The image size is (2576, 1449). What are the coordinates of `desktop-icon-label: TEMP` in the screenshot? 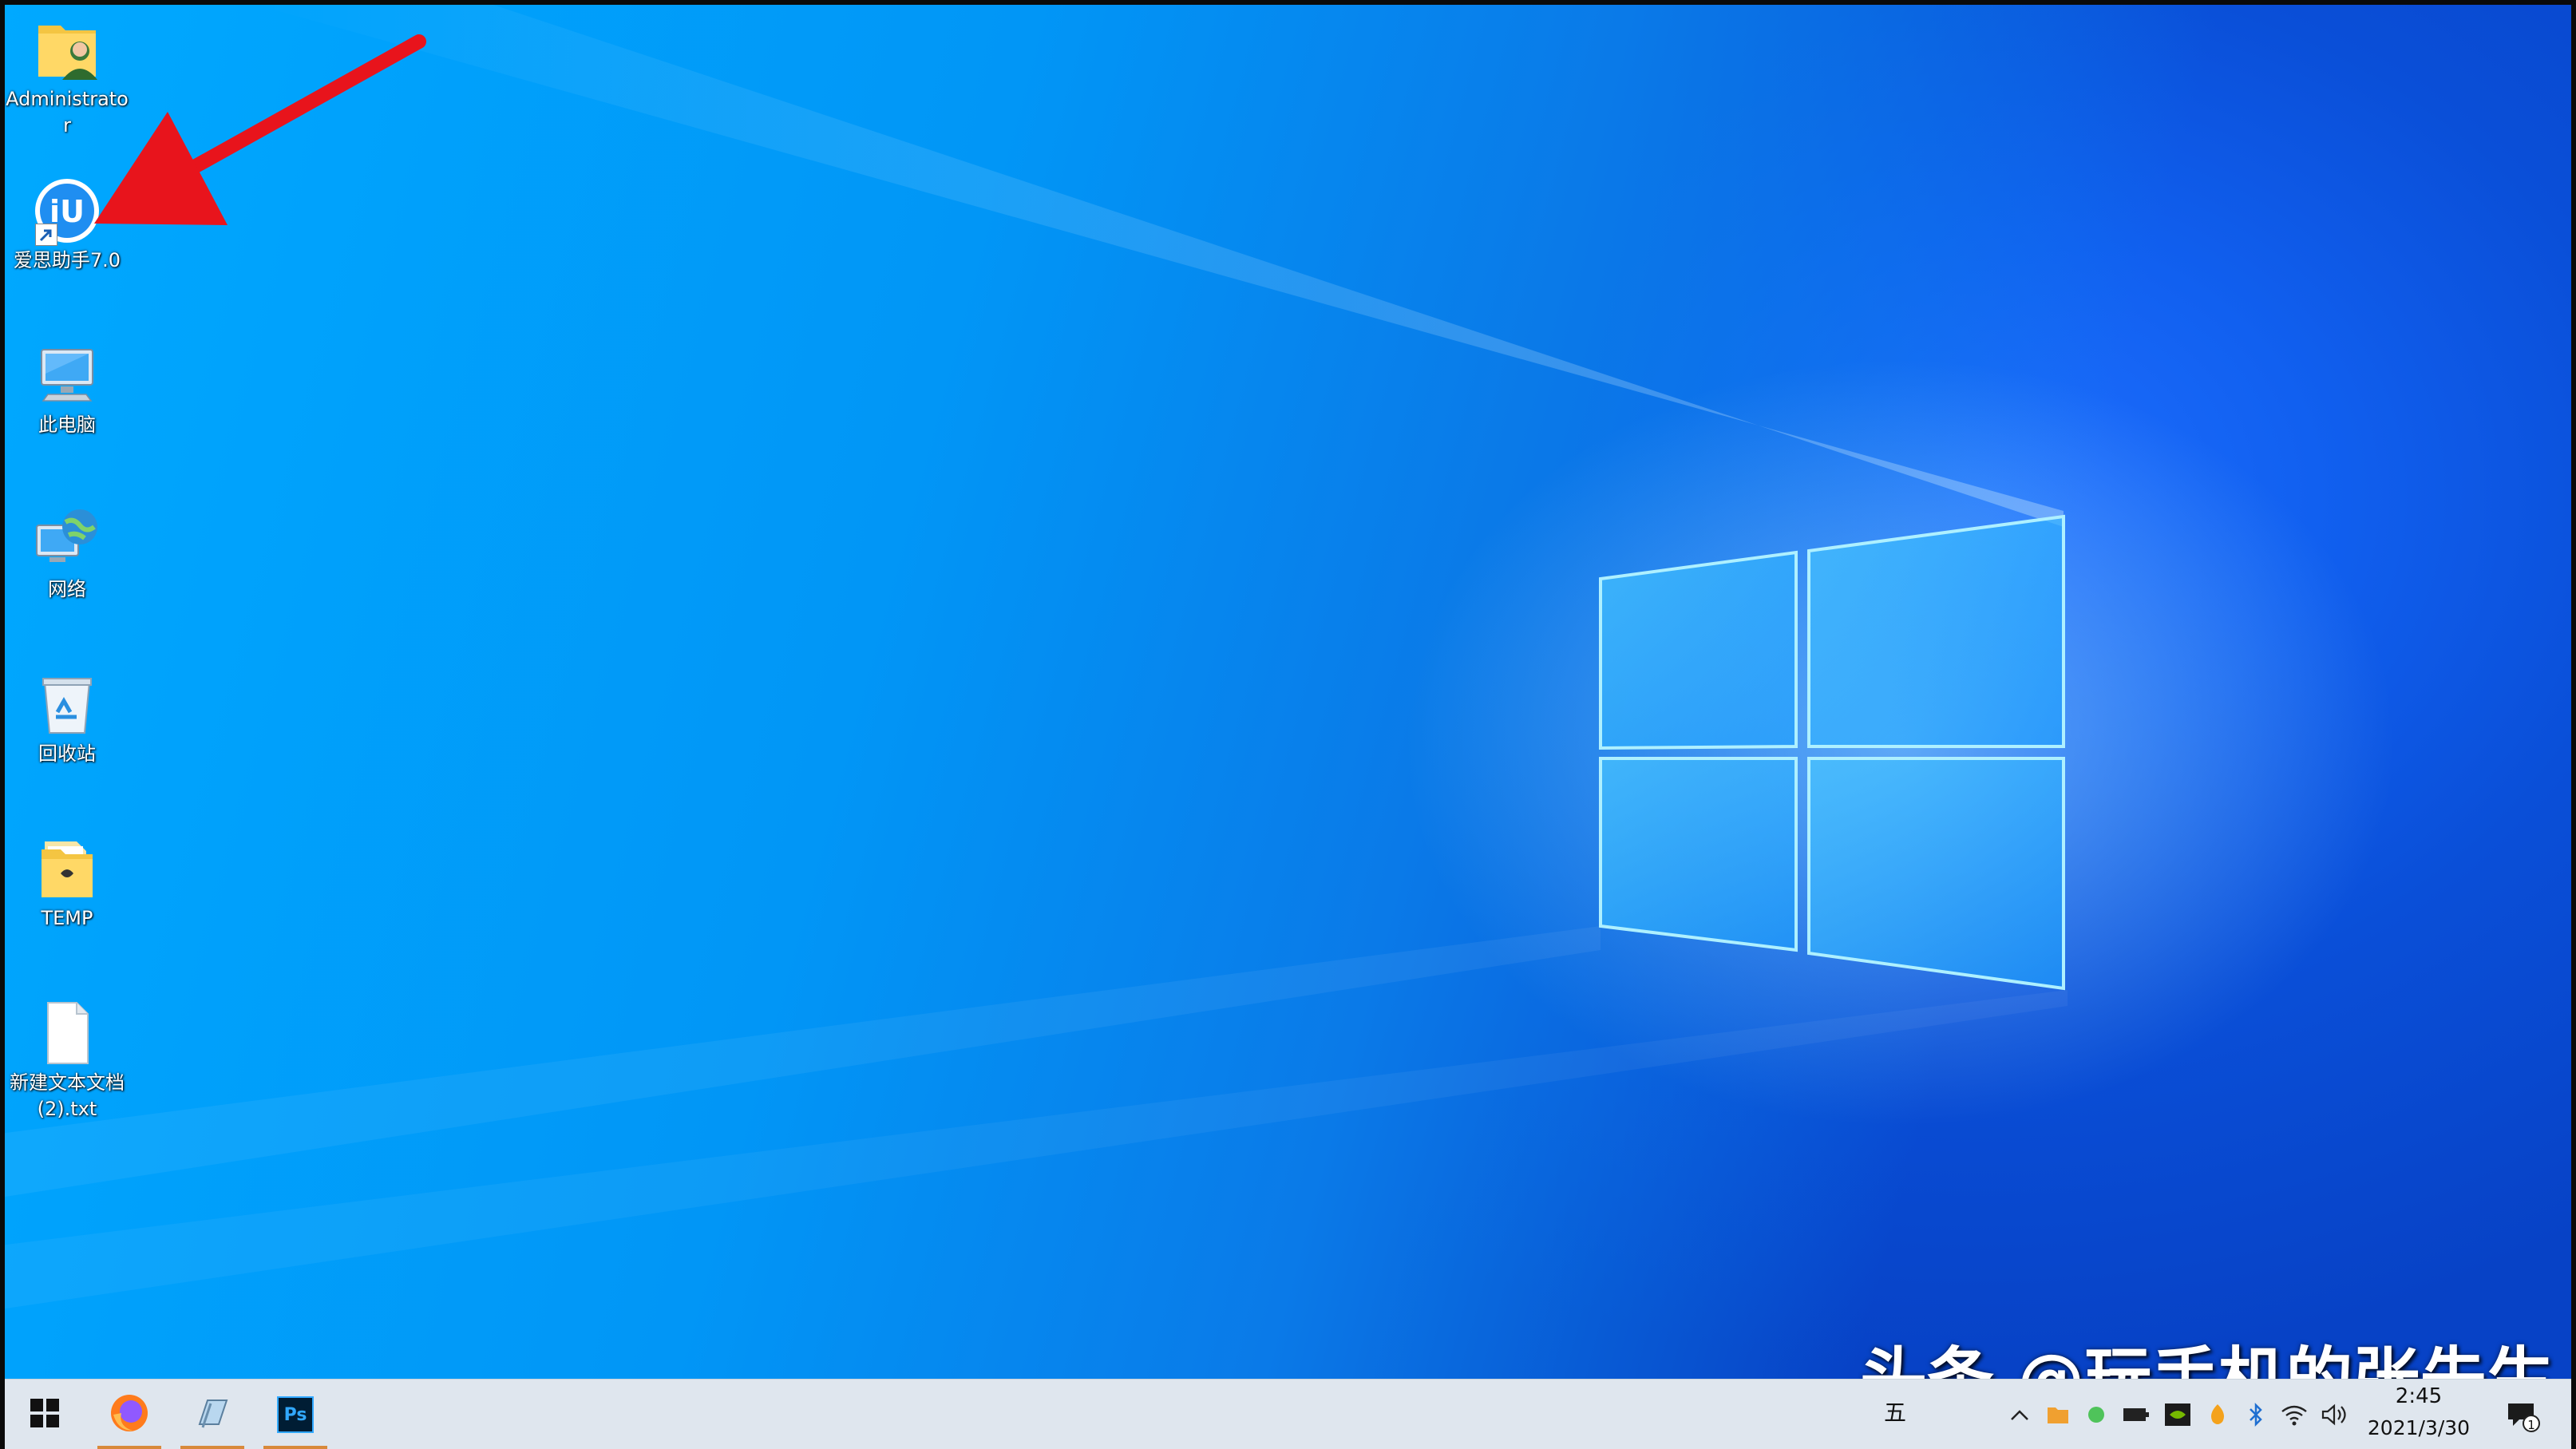 It's located at (67, 918).